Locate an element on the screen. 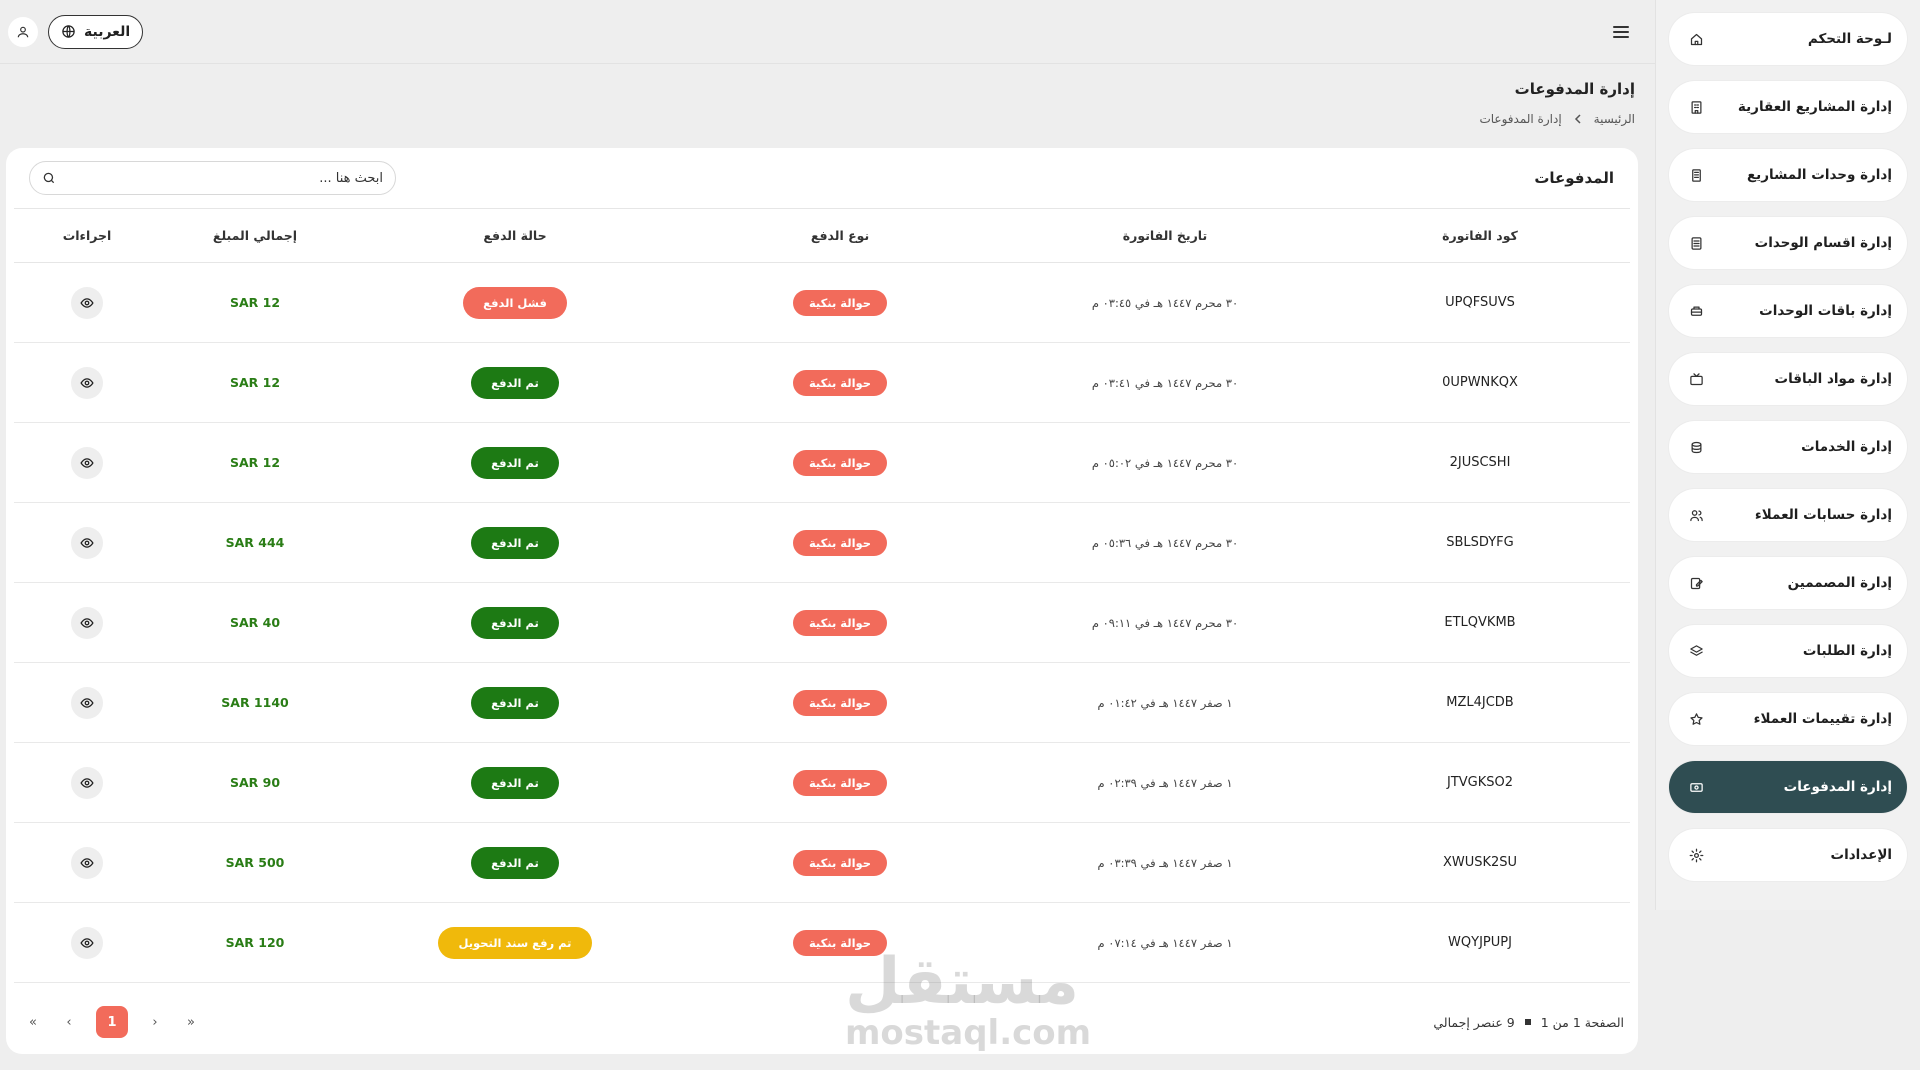  menu-toggle-button is located at coordinates (1621, 32).